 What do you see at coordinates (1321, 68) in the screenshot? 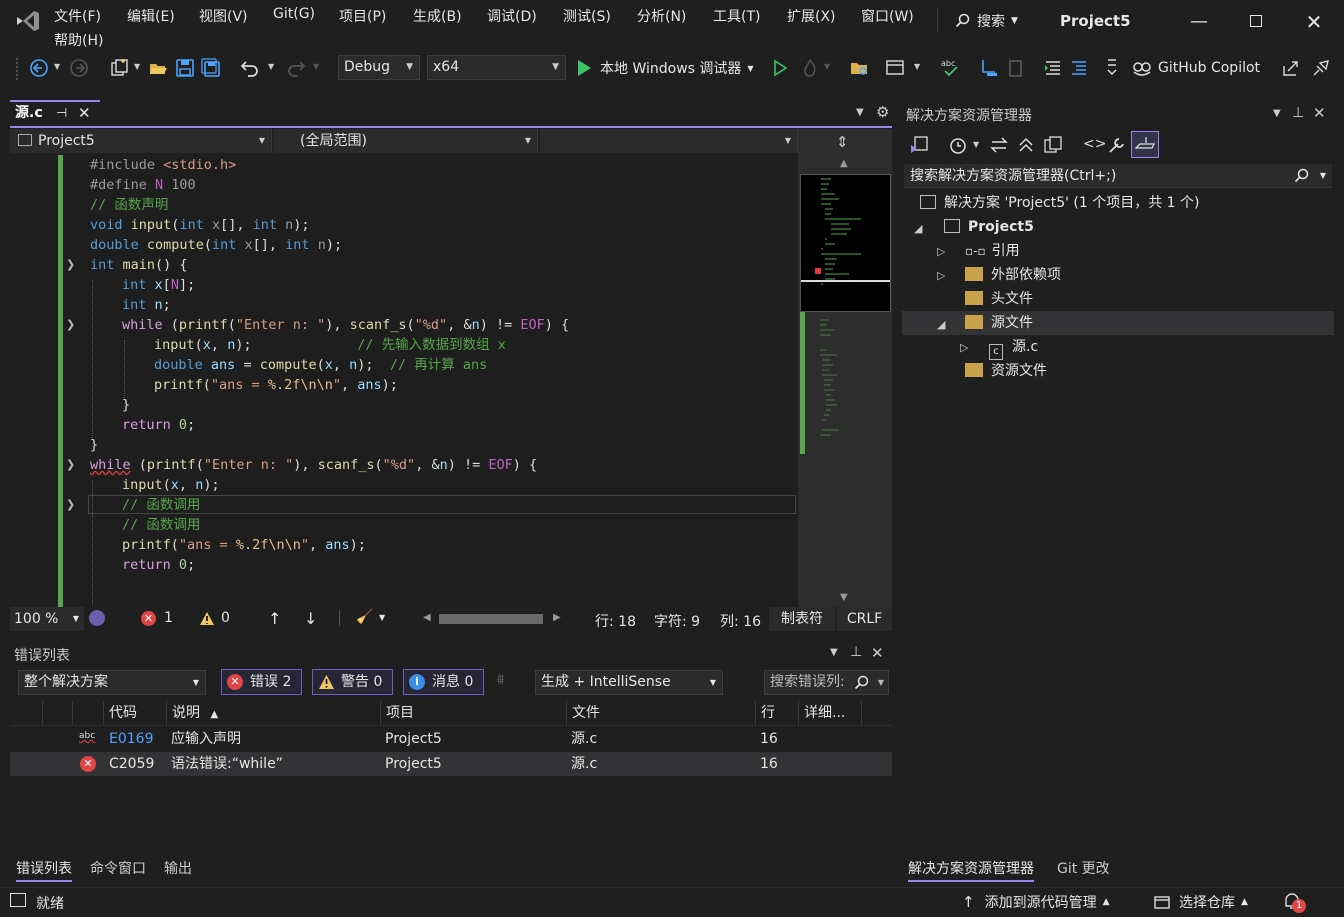
I see `feedback-button` at bounding box center [1321, 68].